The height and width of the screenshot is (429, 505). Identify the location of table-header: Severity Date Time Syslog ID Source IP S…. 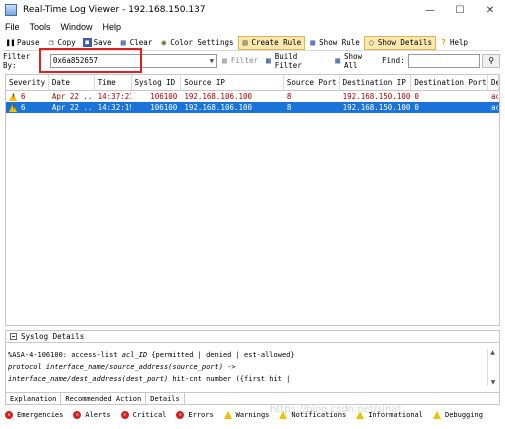
(252, 83).